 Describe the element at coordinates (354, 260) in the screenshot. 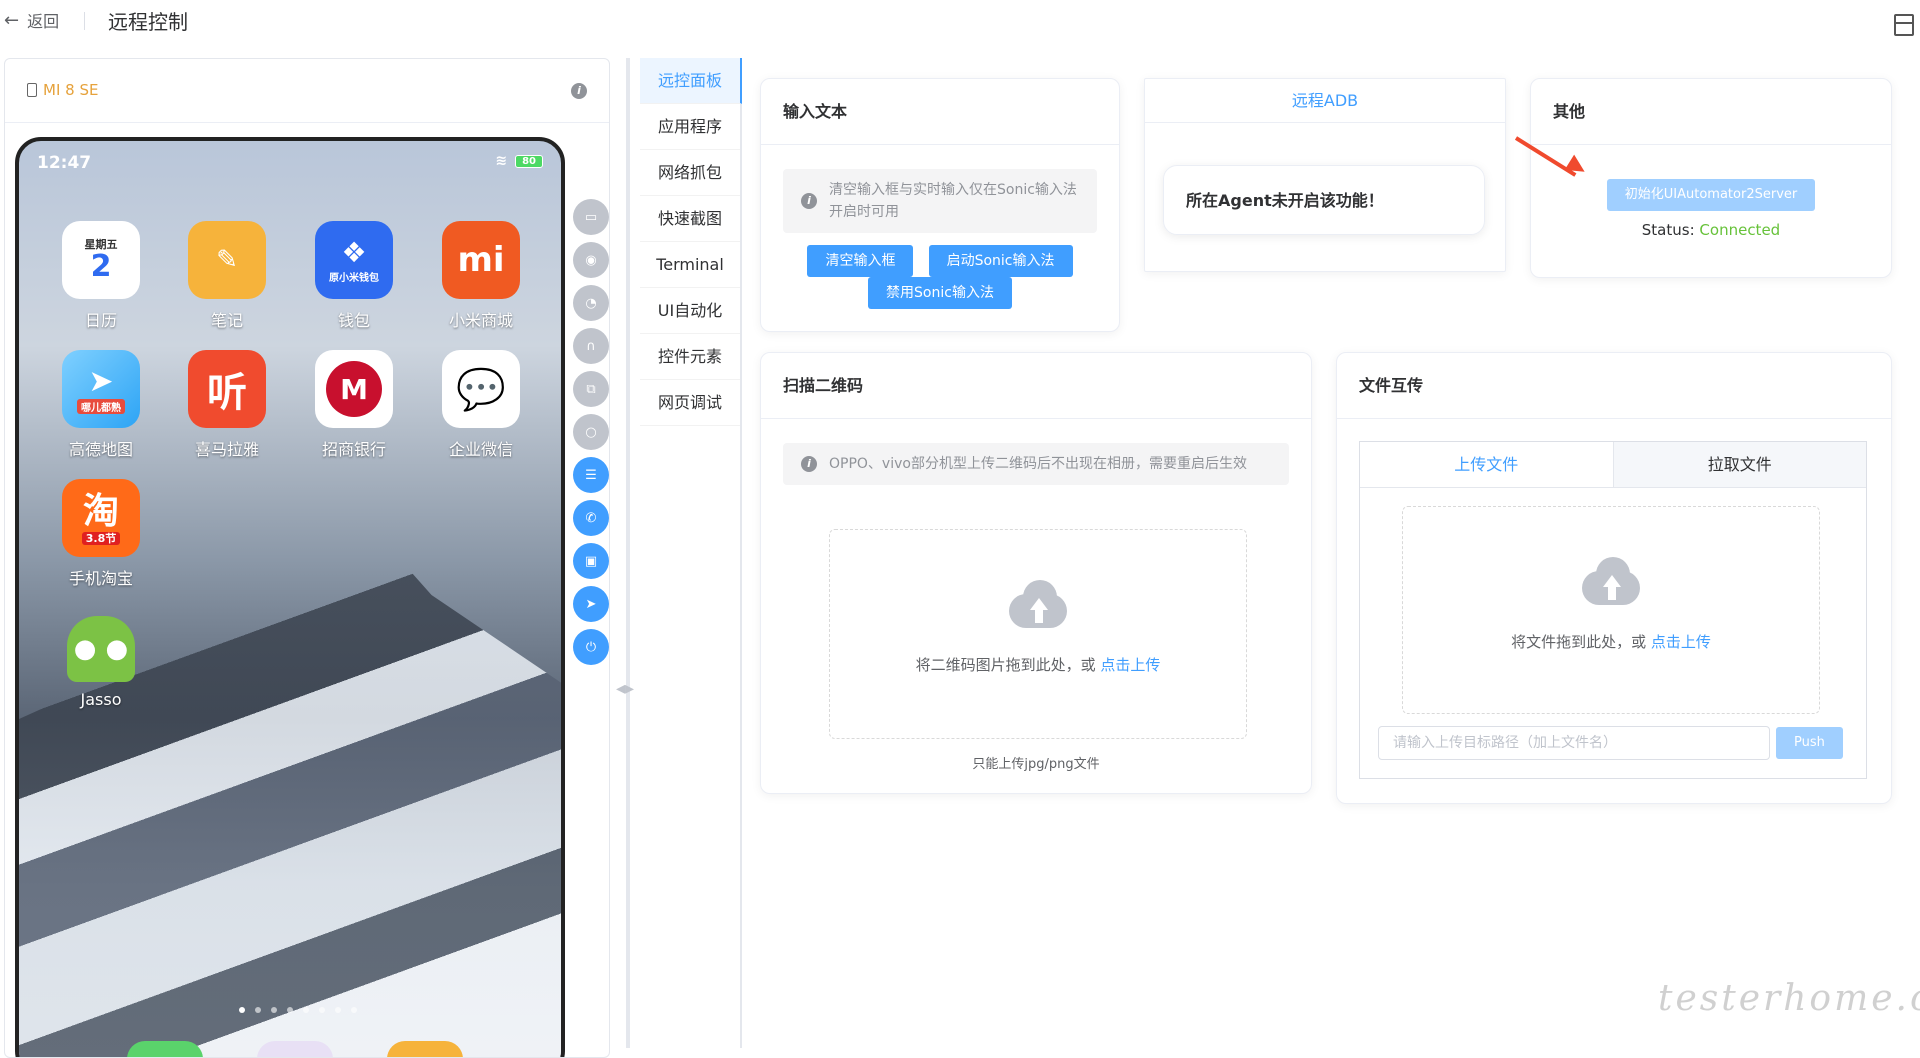

I see `wallet-icon: ❖ 原小米钱包` at that location.